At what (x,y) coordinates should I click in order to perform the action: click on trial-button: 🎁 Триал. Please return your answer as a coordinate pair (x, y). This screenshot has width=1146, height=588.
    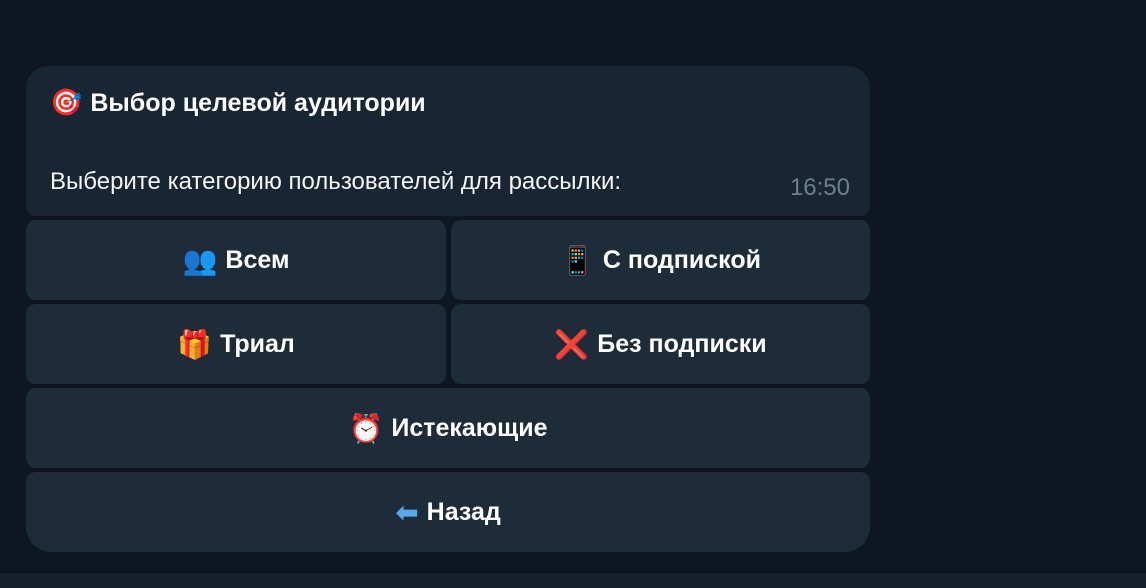
    Looking at the image, I should click on (236, 344).